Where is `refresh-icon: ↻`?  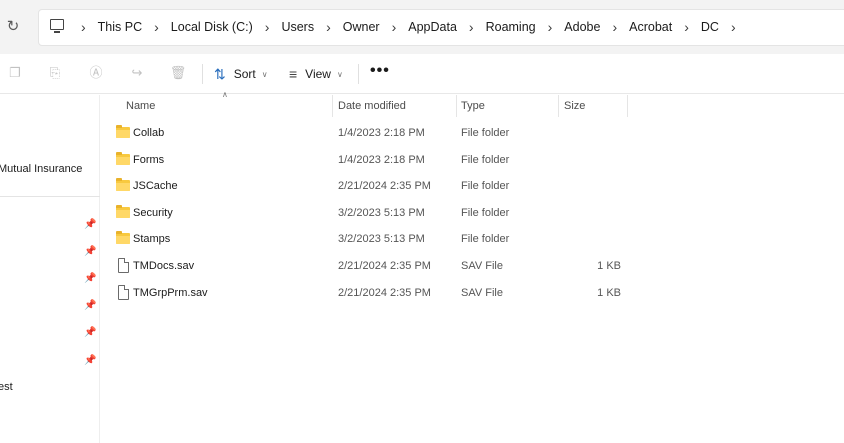
refresh-icon: ↻ is located at coordinates (13, 27).